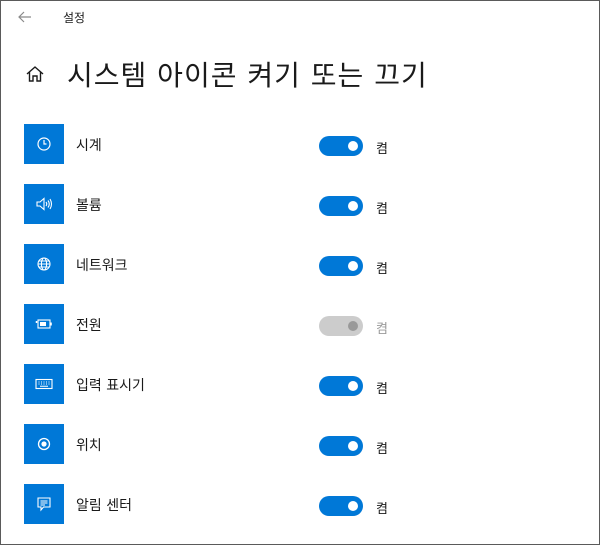 The width and height of the screenshot is (600, 545). I want to click on back-button, so click(25, 17).